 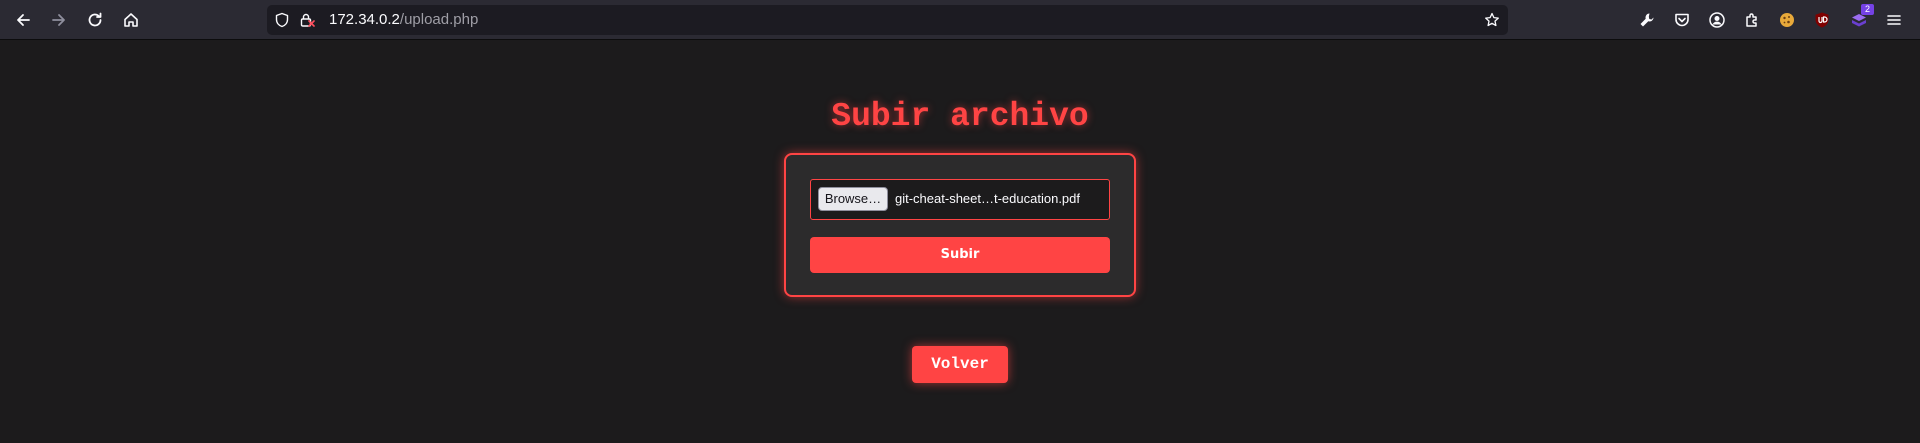 I want to click on account-button, so click(x=1717, y=20).